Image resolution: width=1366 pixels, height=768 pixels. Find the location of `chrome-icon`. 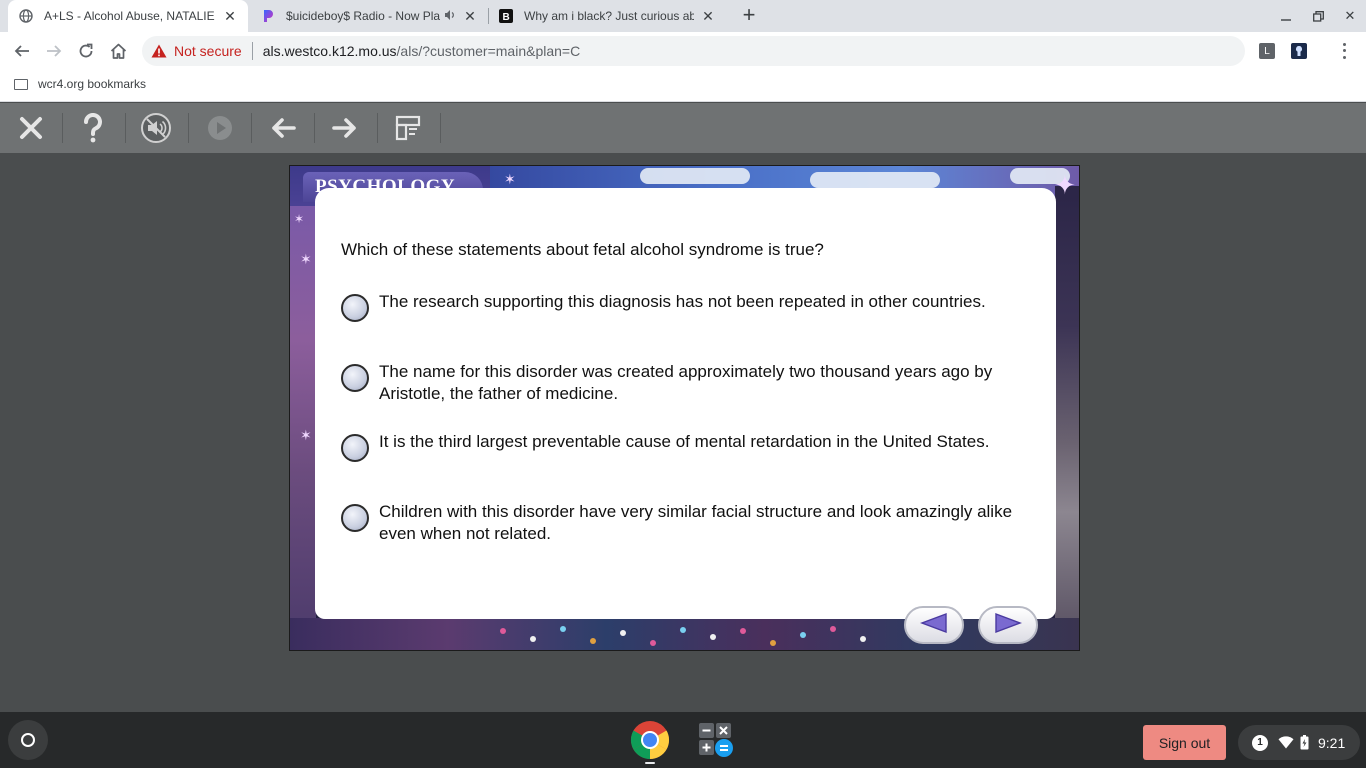

chrome-icon is located at coordinates (650, 740).